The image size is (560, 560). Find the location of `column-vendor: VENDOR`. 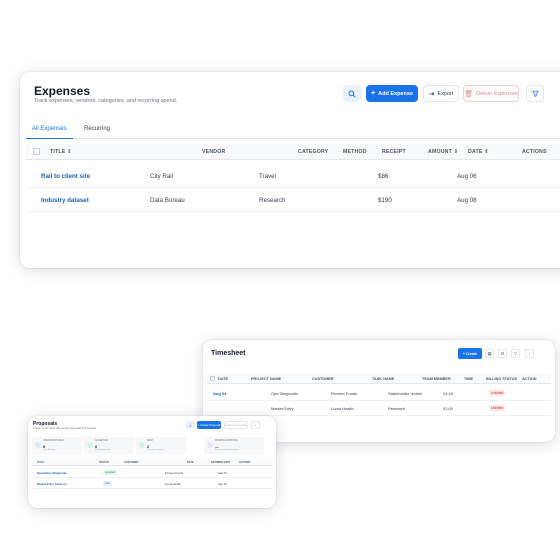

column-vendor: VENDOR is located at coordinates (214, 152).